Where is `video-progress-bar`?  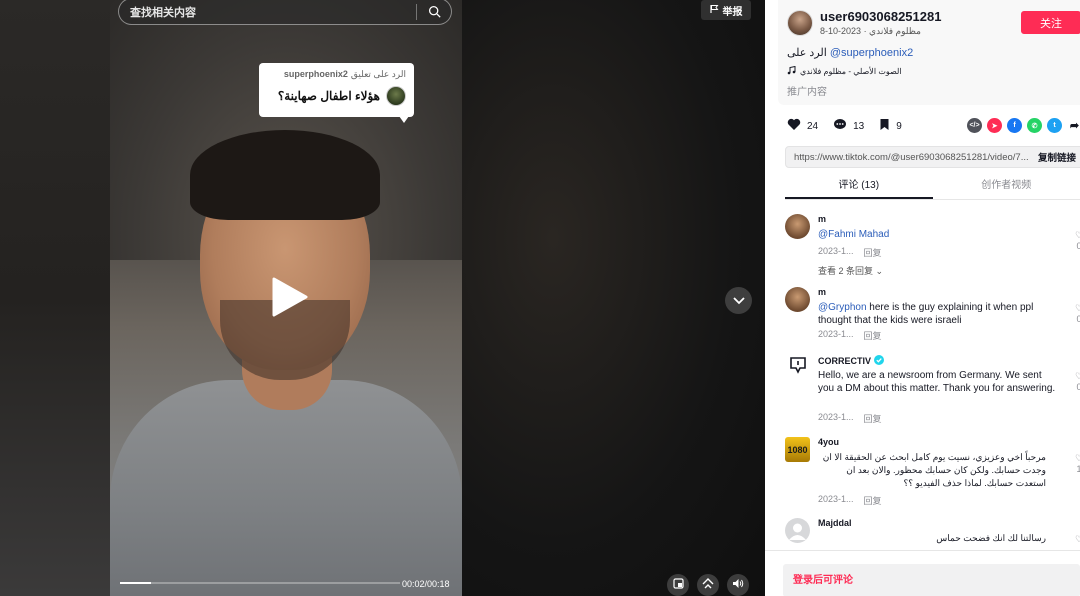 video-progress-bar is located at coordinates (260, 583).